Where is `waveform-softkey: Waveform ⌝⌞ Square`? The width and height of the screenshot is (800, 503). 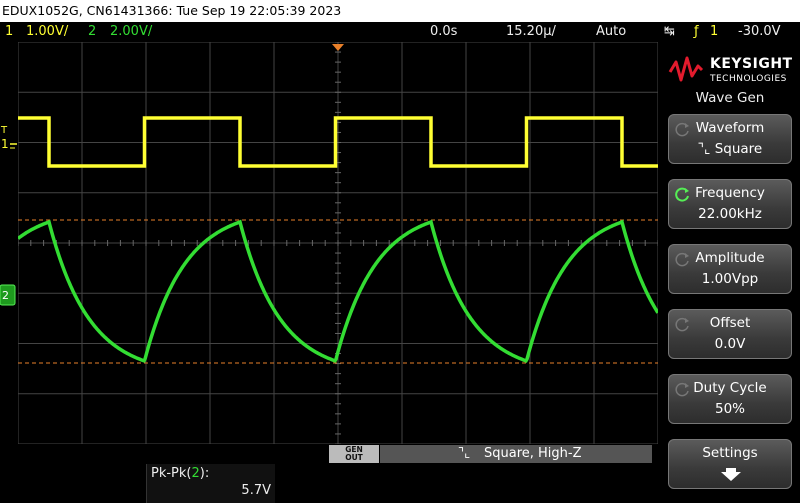 waveform-softkey: Waveform ⌝⌞ Square is located at coordinates (730, 139).